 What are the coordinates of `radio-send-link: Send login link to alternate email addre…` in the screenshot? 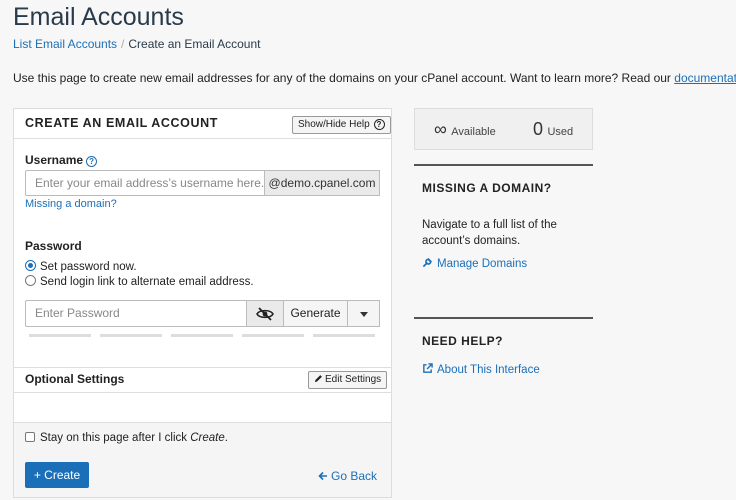 It's located at (139, 281).